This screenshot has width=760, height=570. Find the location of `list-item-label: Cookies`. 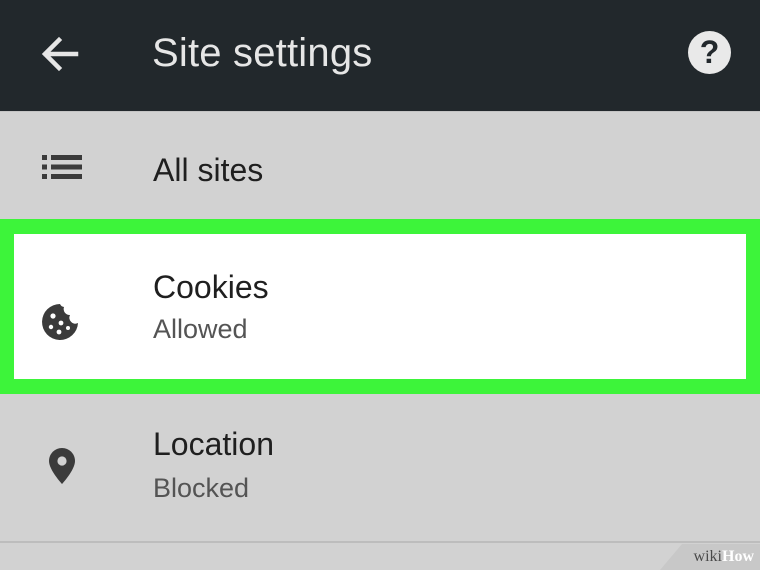

list-item-label: Cookies is located at coordinates (211, 287).